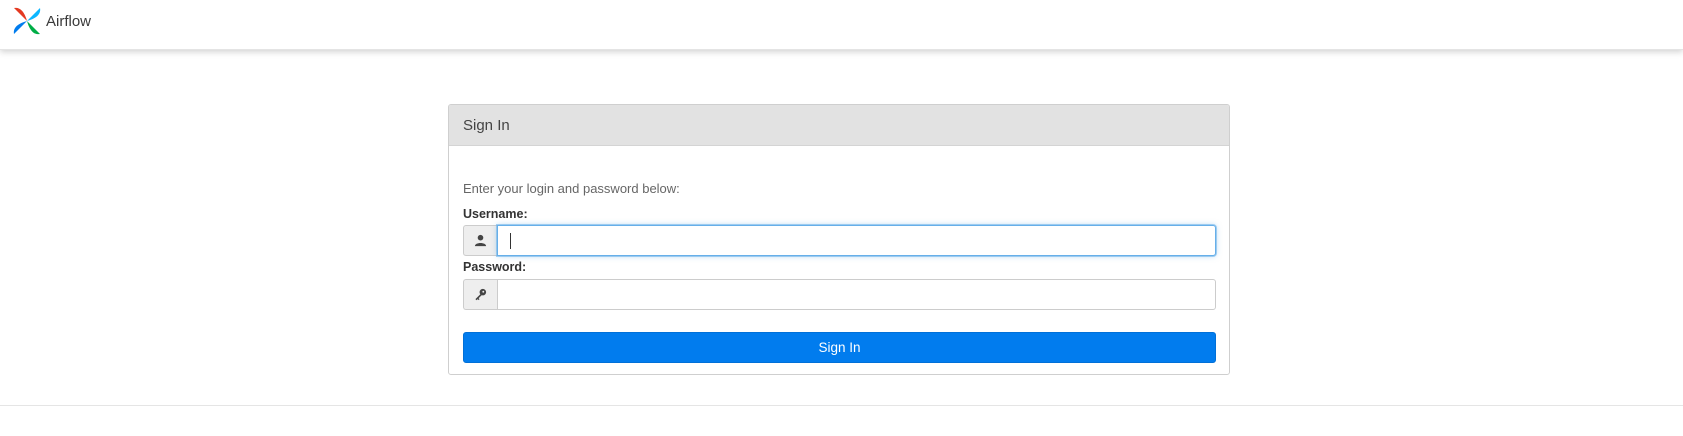 The height and width of the screenshot is (436, 1683). Describe the element at coordinates (839, 125) in the screenshot. I see `panel-heading: Sign In` at that location.